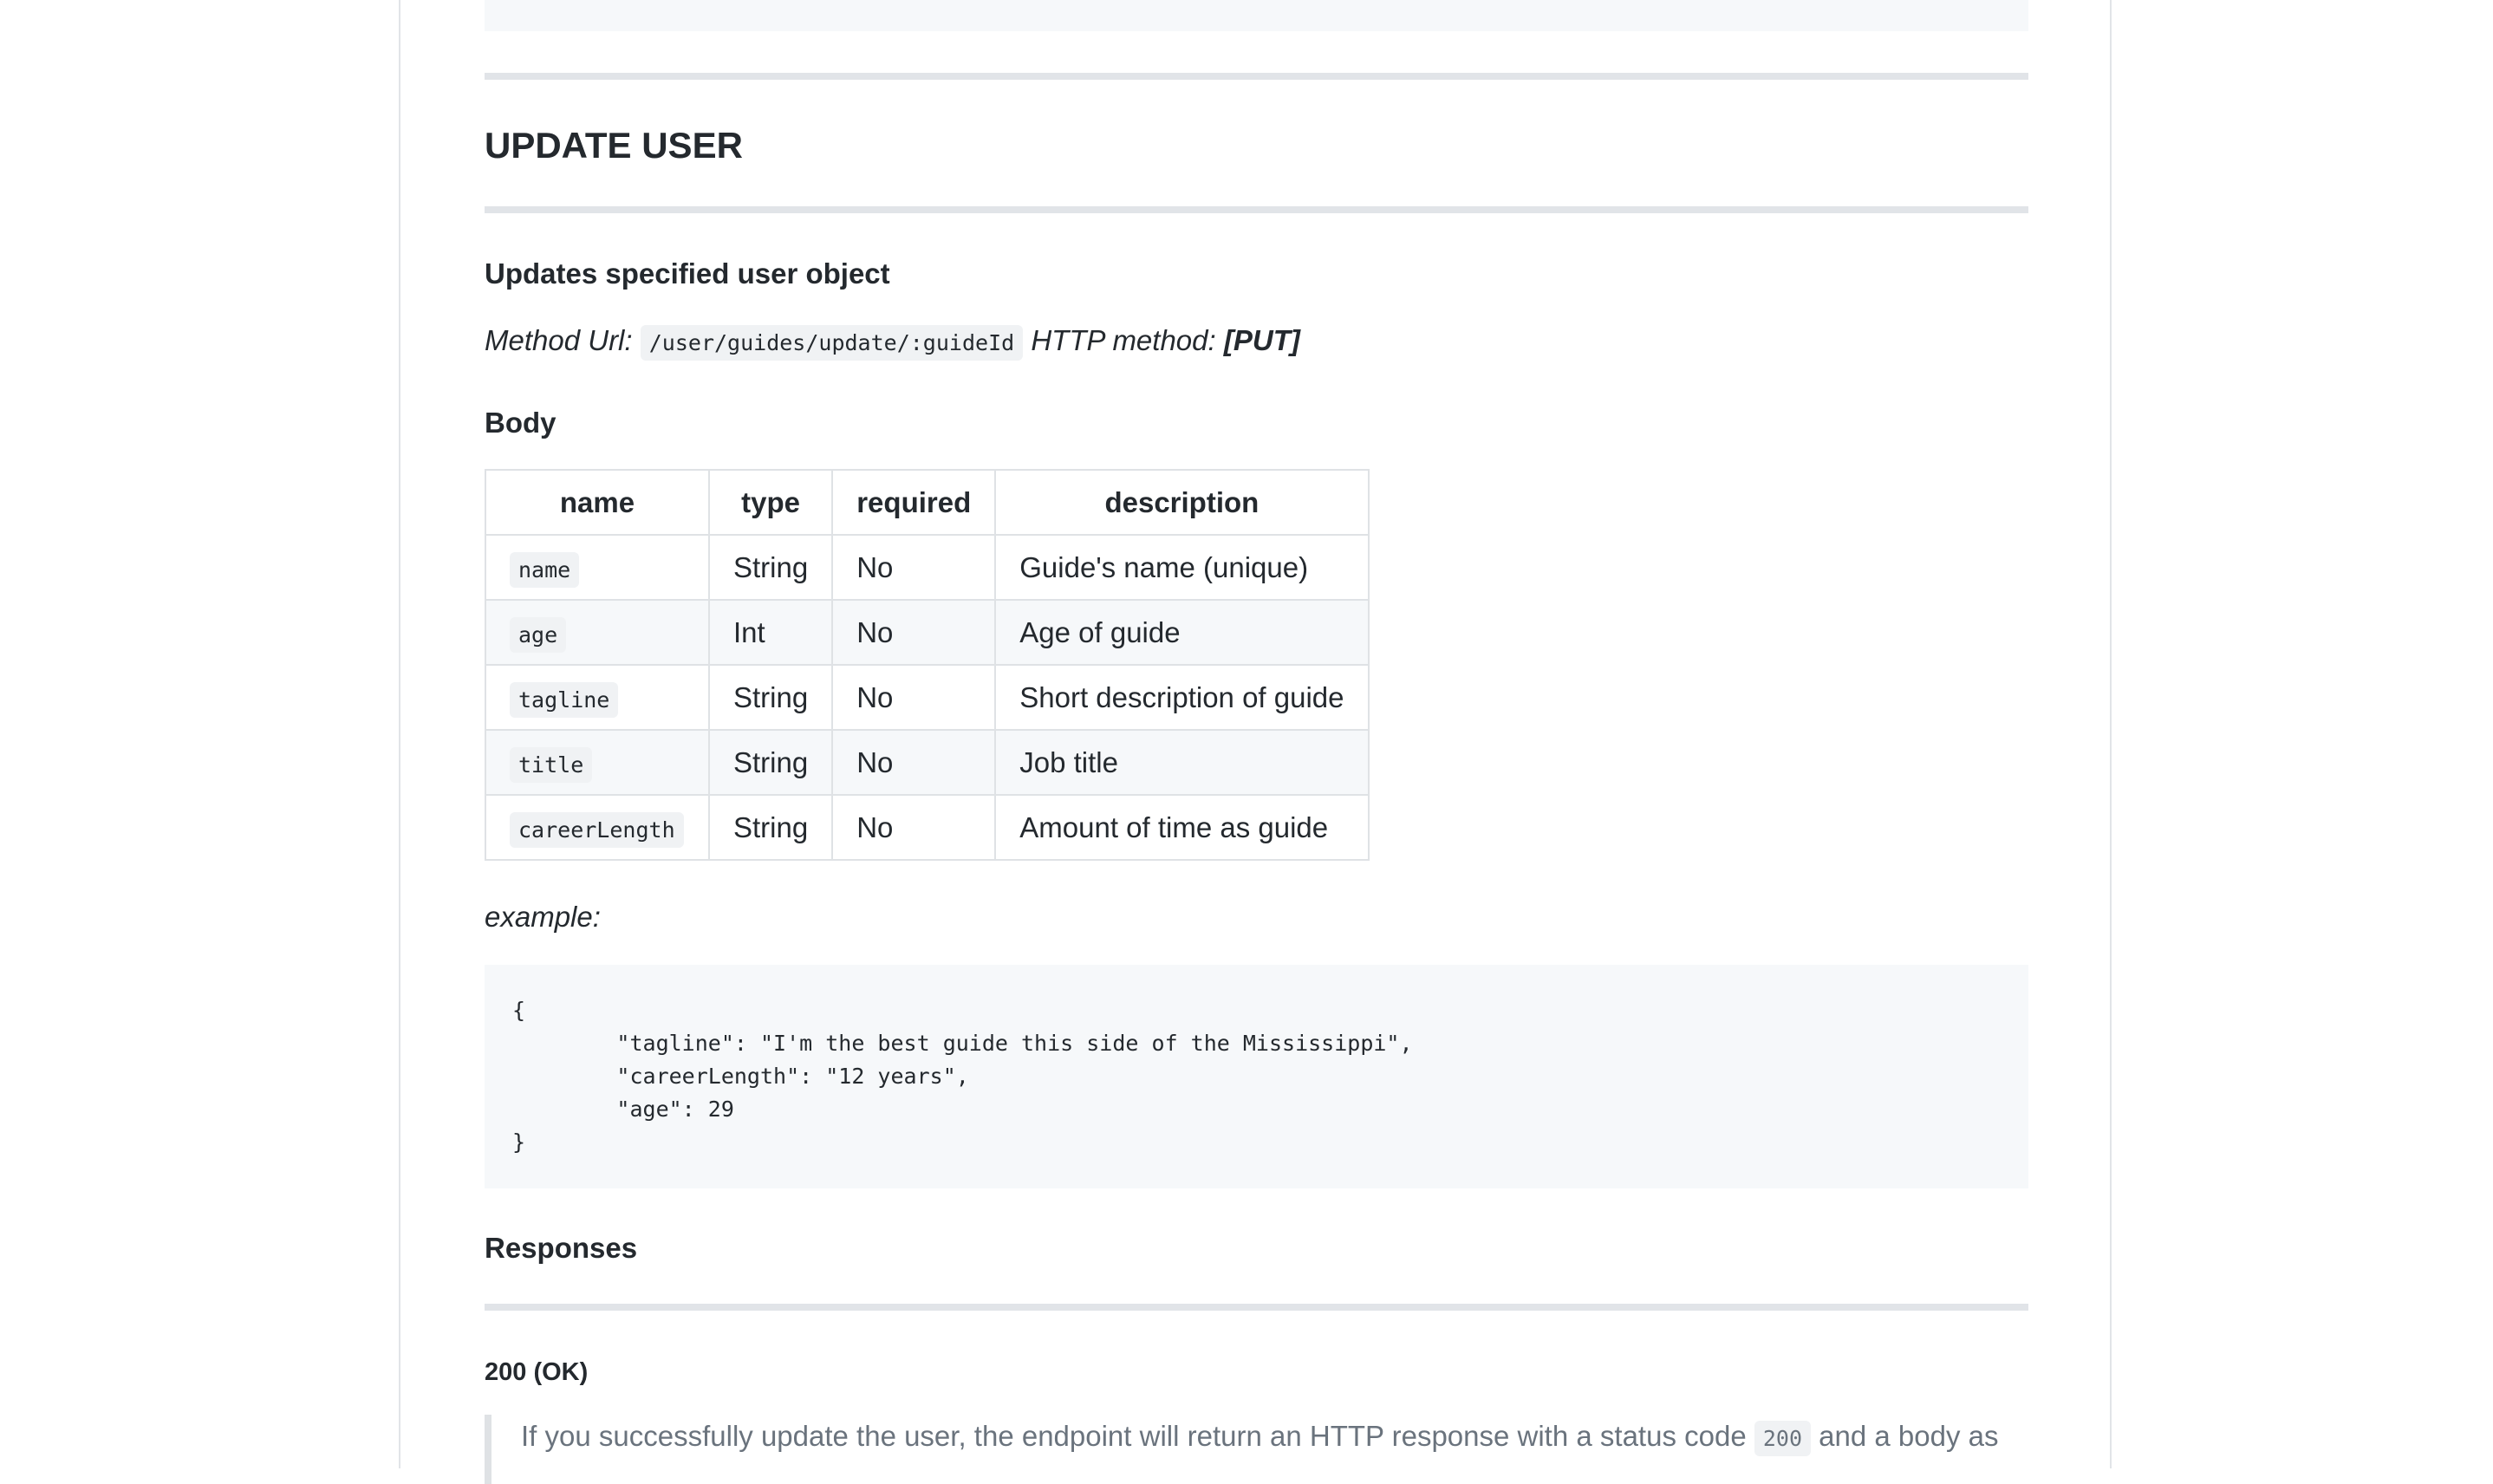 The image size is (2493, 1484). What do you see at coordinates (1182, 502) in the screenshot?
I see `column-header-description: description` at bounding box center [1182, 502].